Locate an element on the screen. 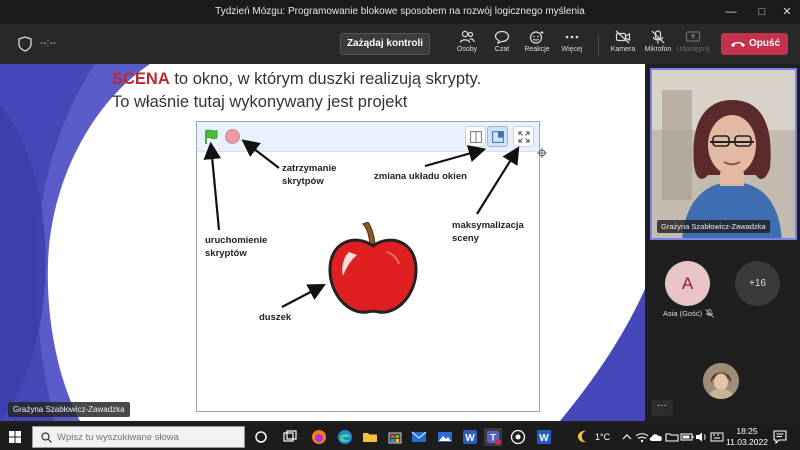  presenter-video-image is located at coordinates (723, 154).